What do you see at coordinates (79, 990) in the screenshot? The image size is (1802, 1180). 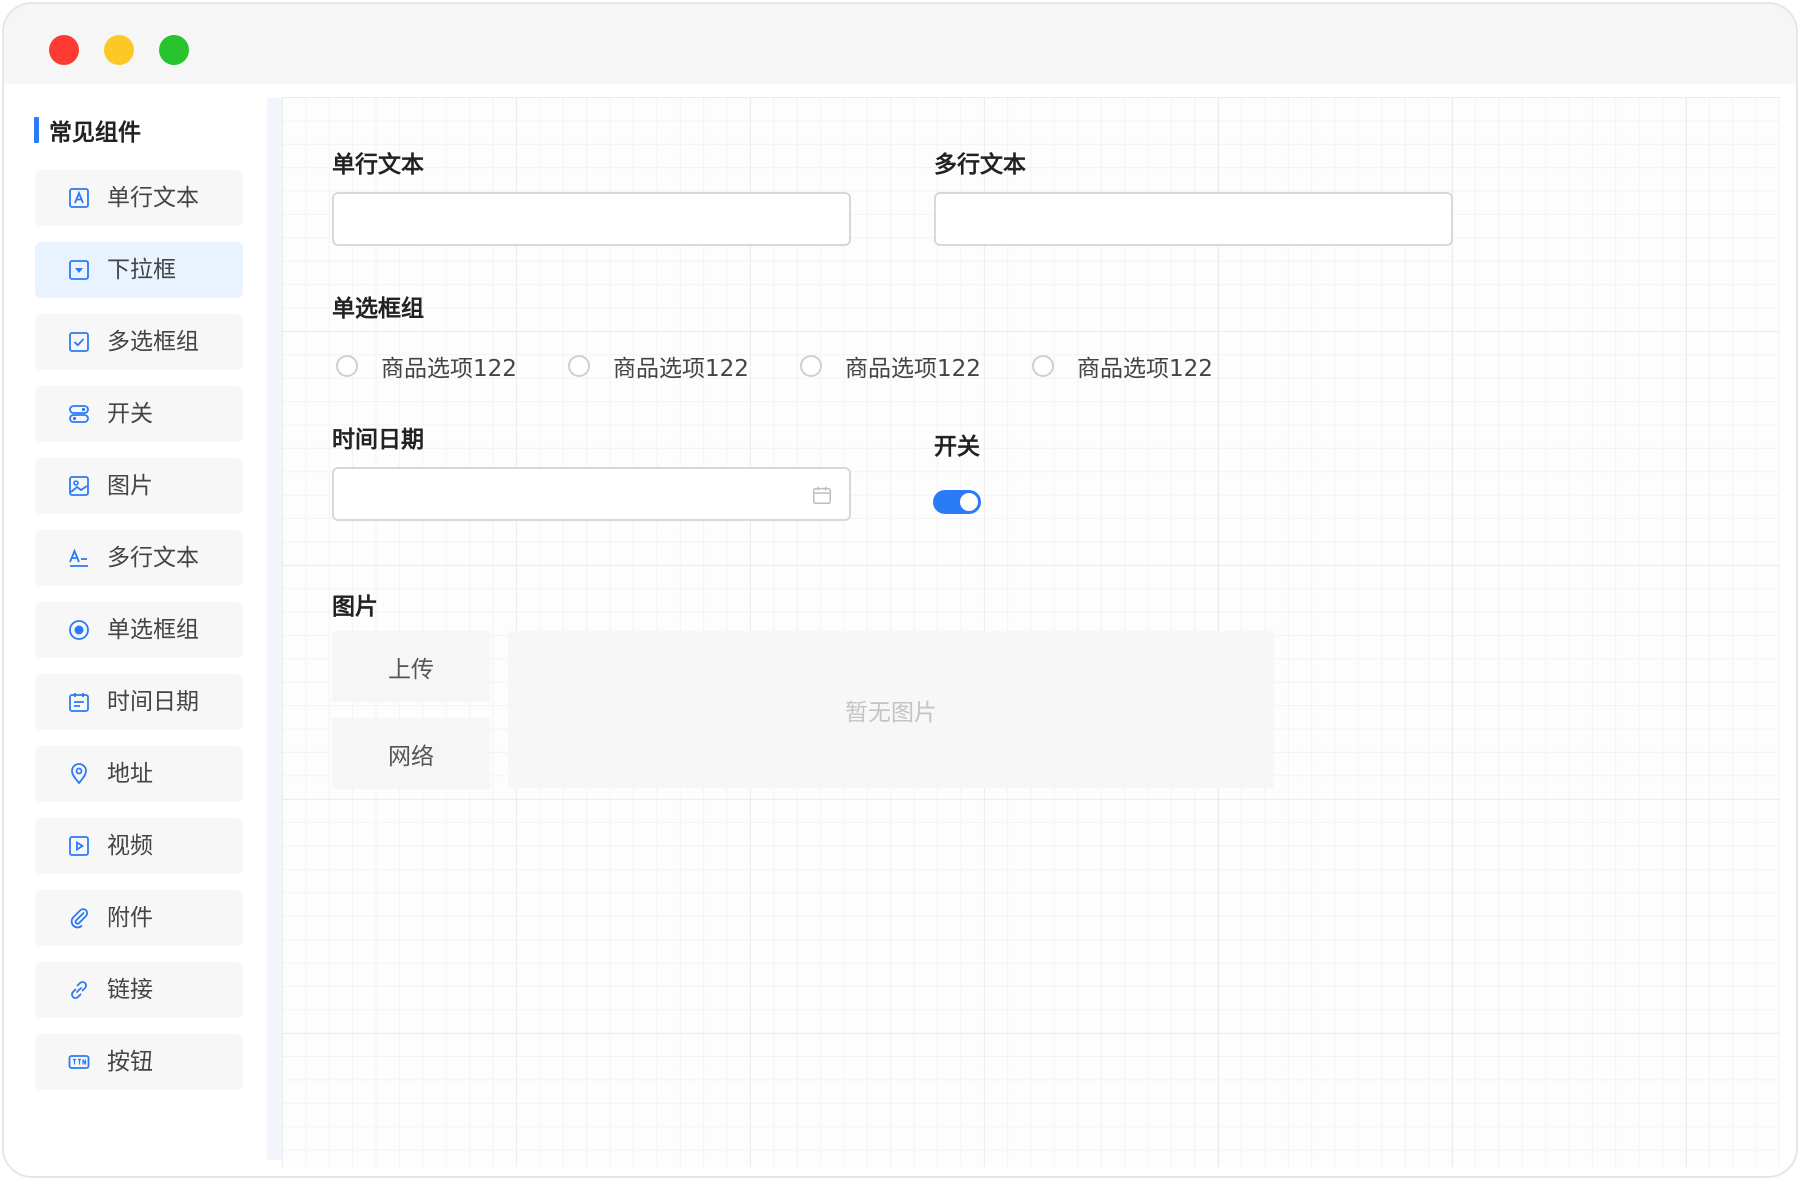 I see `link-icon` at bounding box center [79, 990].